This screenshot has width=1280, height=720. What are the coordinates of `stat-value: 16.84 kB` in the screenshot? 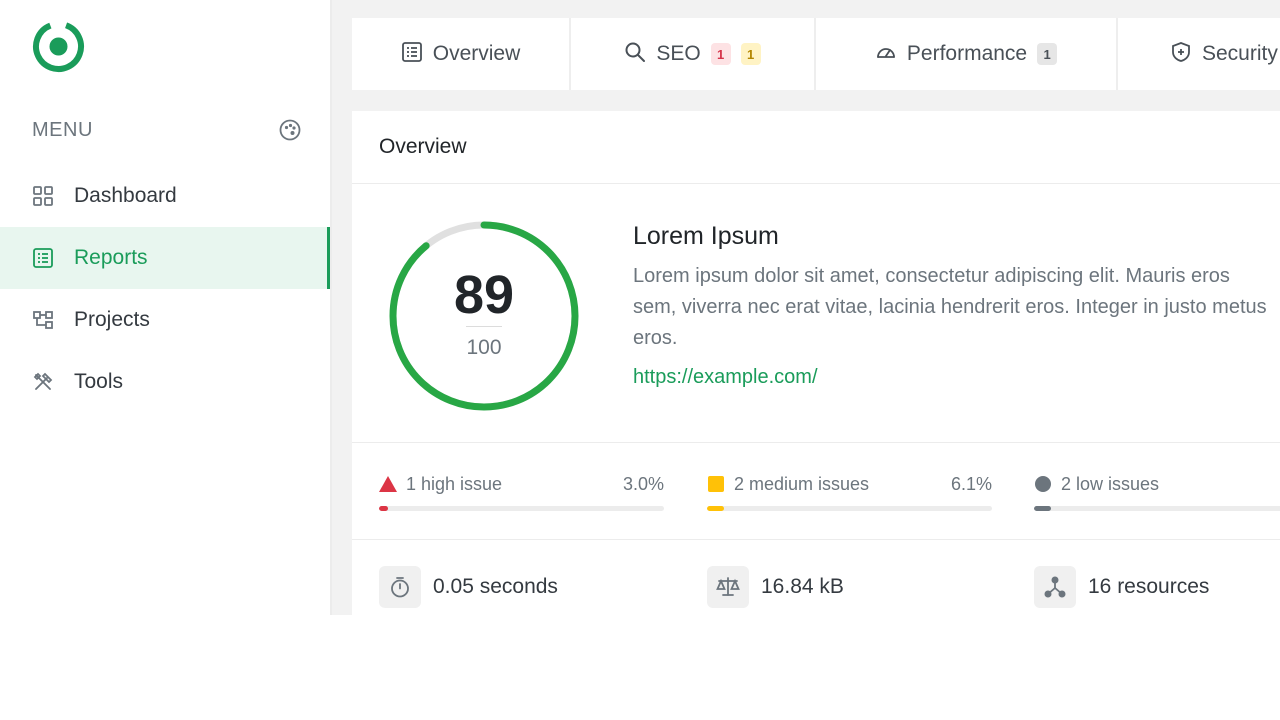 It's located at (802, 586).